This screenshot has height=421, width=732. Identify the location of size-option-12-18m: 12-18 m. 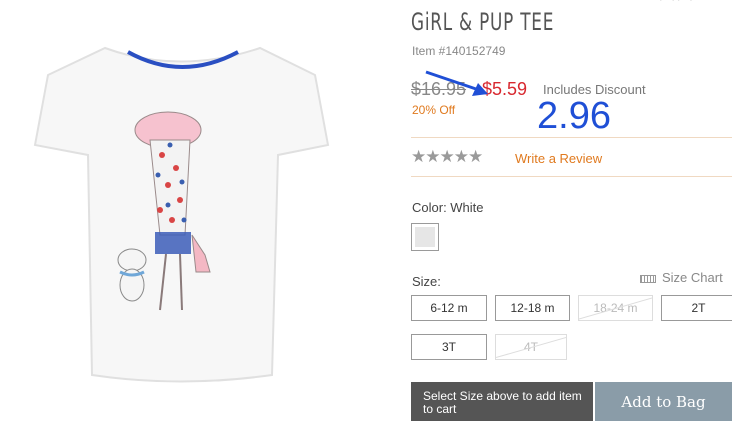
(532, 308).